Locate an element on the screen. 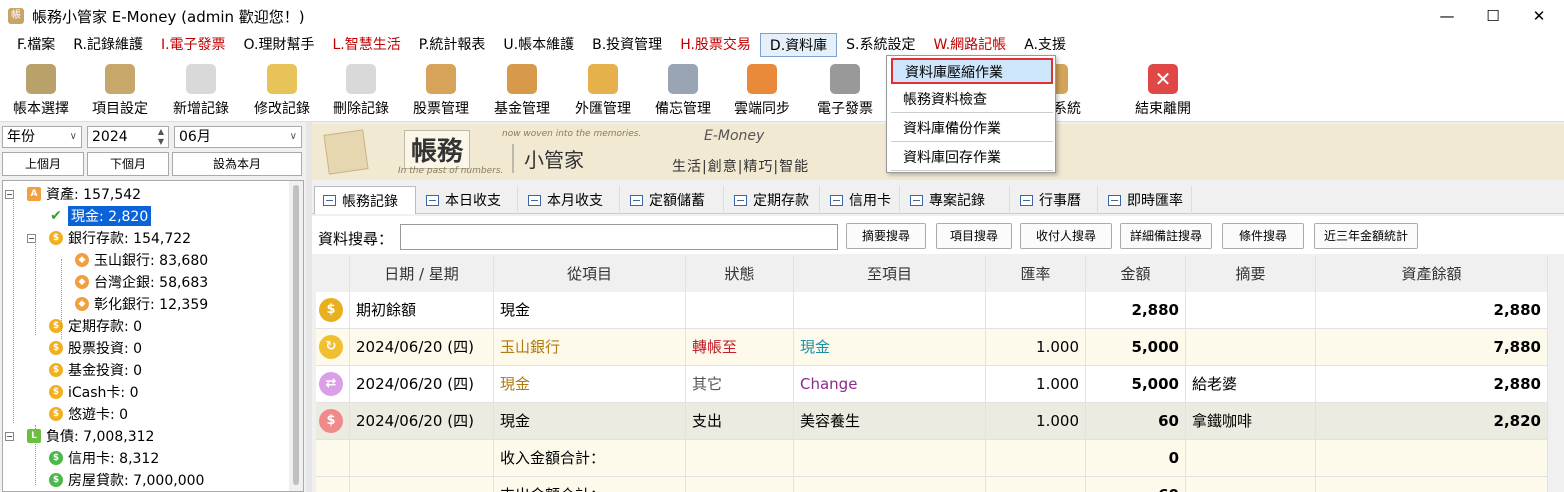 The width and height of the screenshot is (1564, 492). period-type-select: 年份 ∨ is located at coordinates (42, 137).